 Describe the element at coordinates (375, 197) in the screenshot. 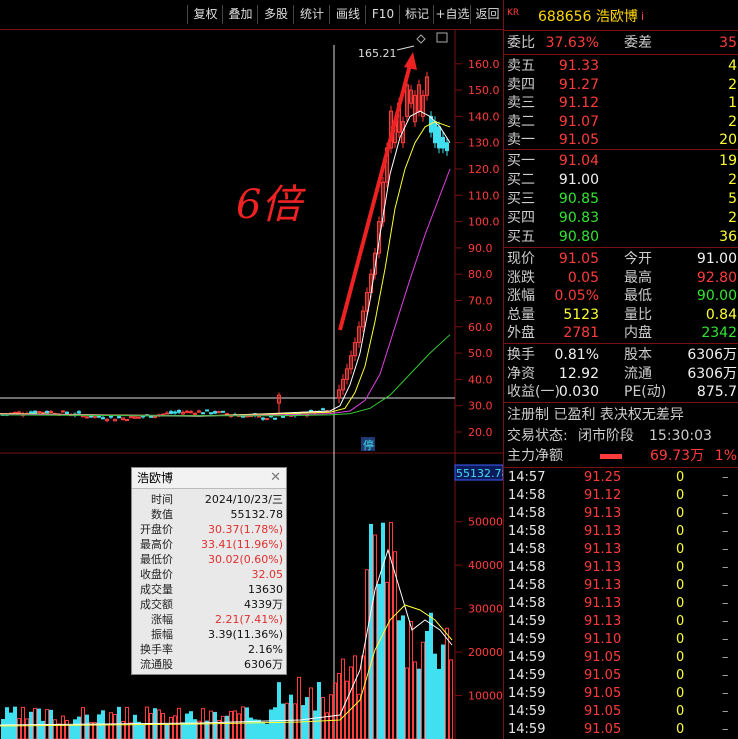

I see `red-trend-arrow` at that location.